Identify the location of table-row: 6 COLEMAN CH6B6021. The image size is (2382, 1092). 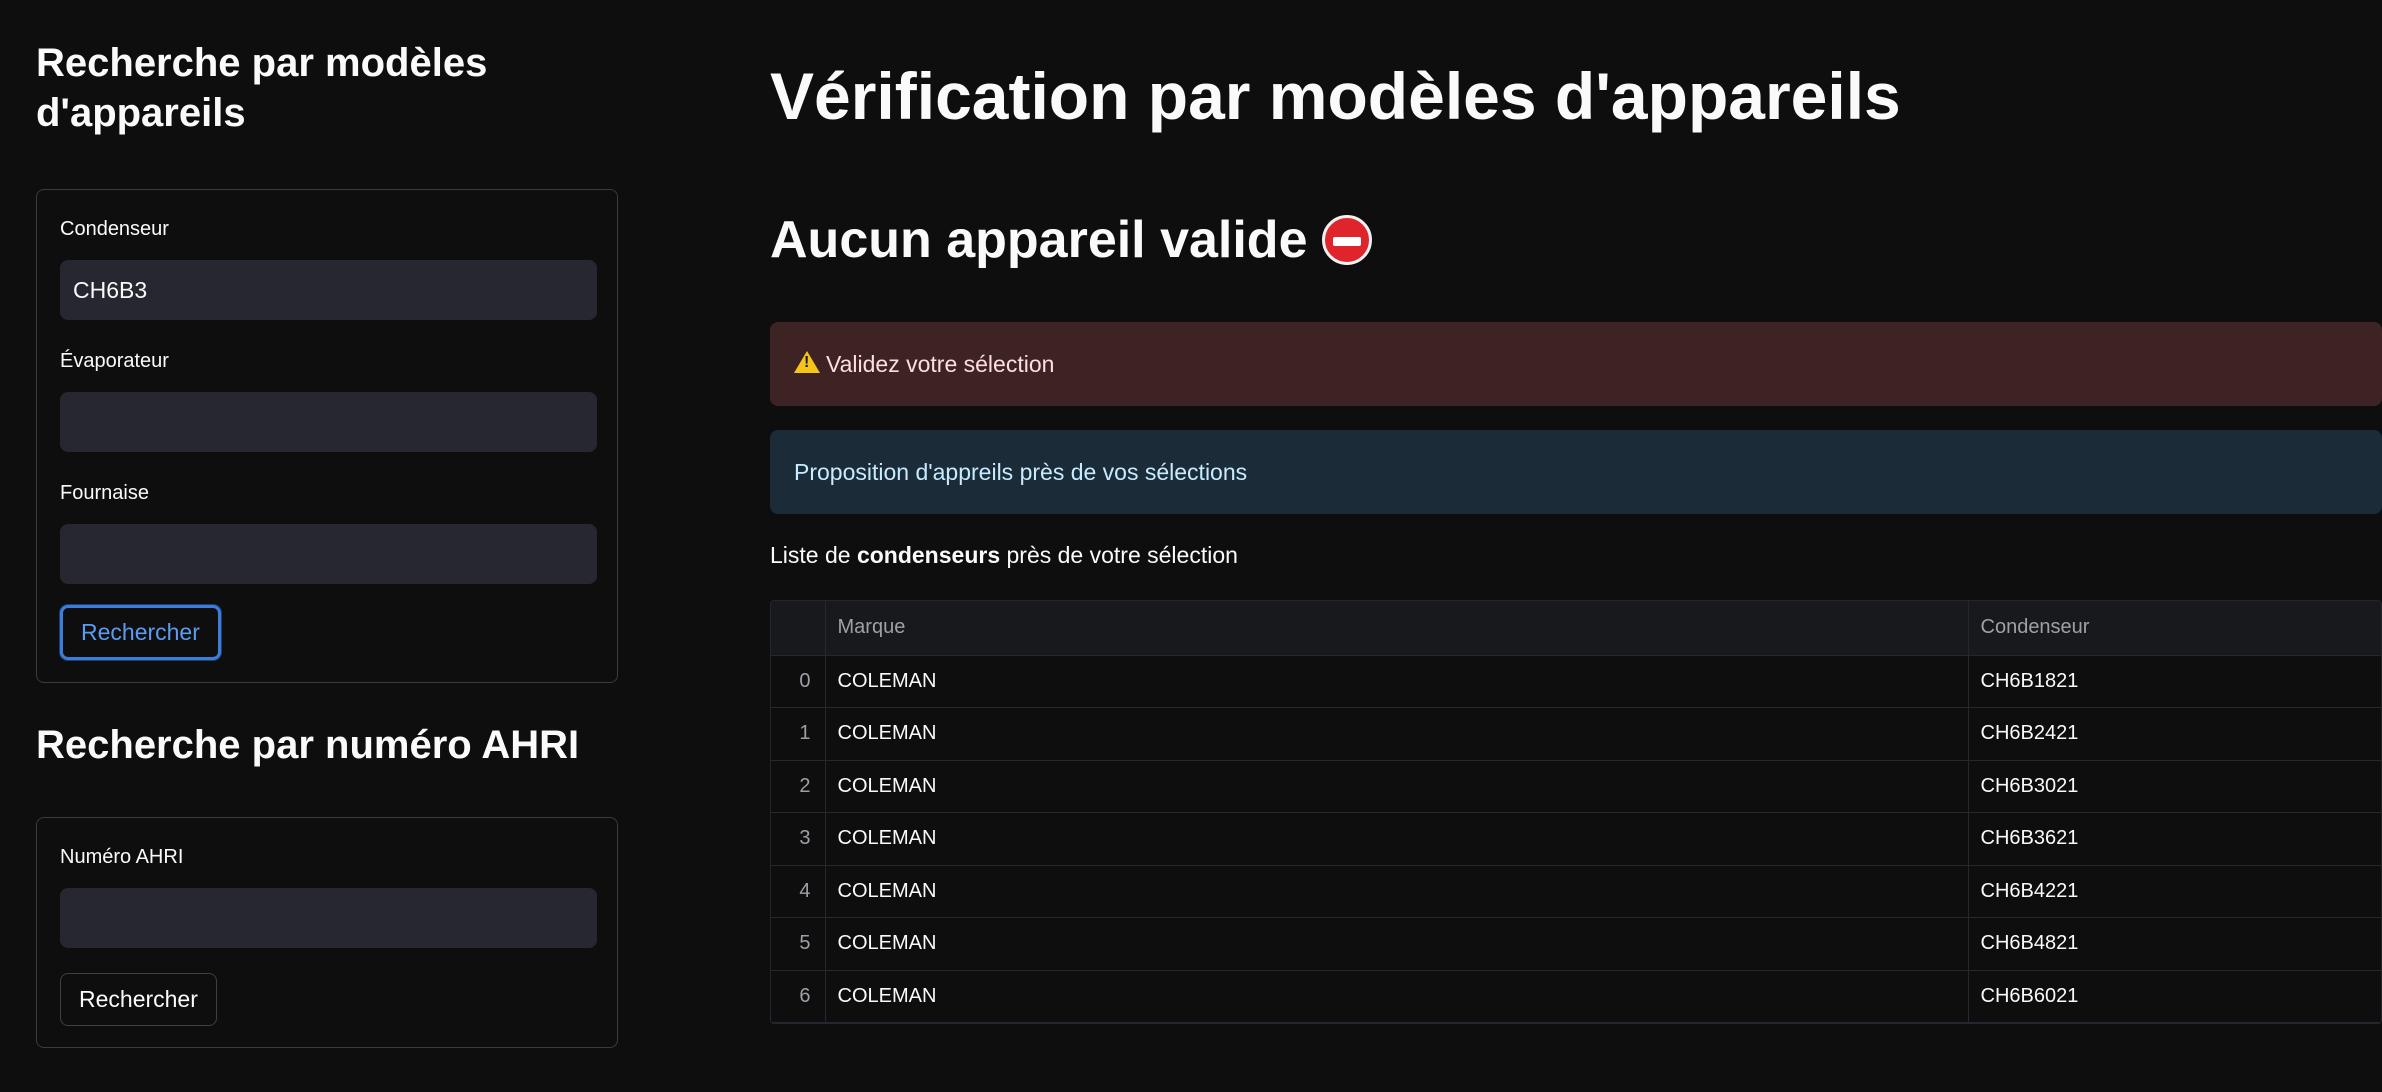
(1576, 996).